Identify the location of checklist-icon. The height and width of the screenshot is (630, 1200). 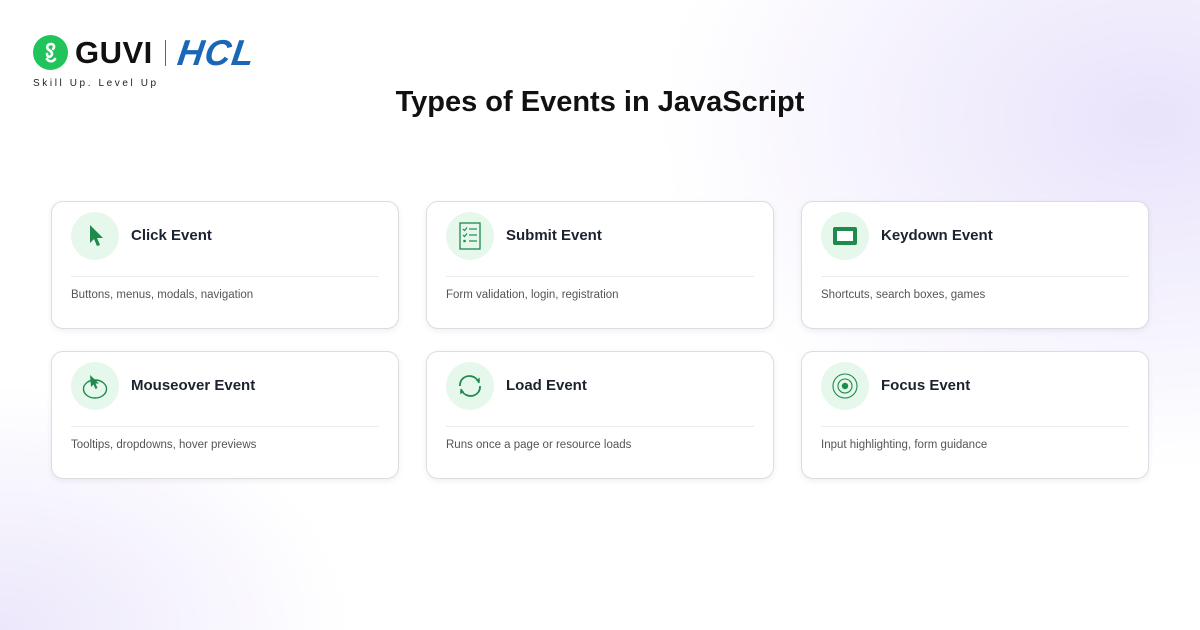
(470, 236).